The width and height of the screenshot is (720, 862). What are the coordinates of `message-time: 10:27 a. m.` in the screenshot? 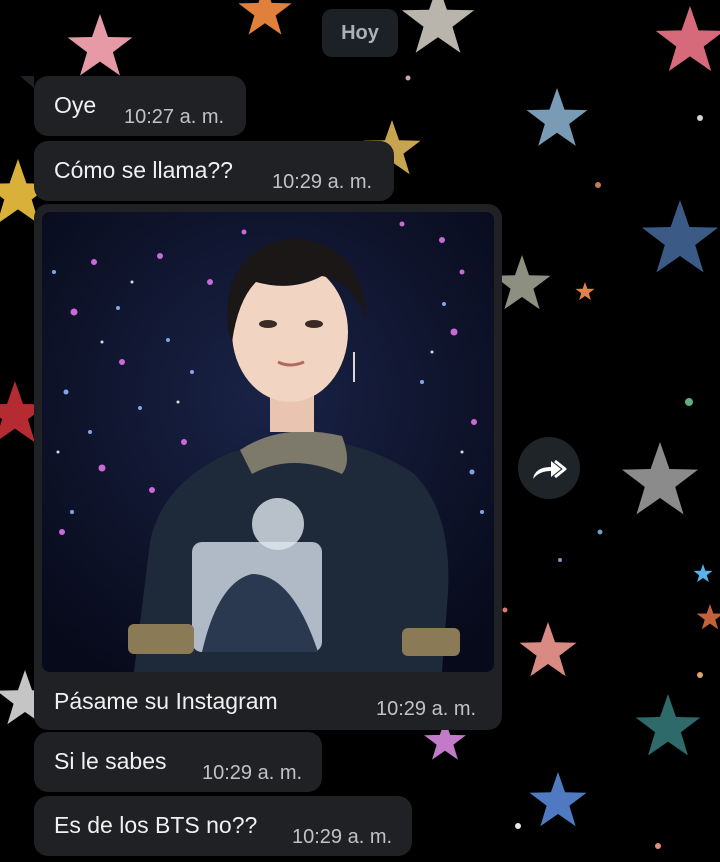 It's located at (174, 117).